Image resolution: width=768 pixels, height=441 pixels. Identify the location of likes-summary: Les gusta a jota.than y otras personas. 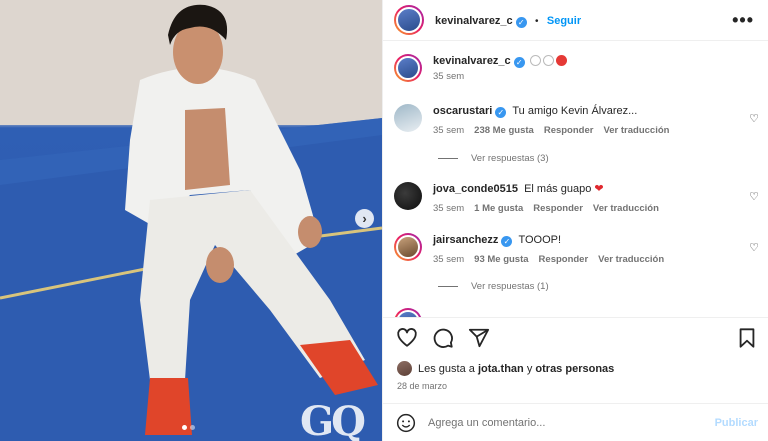
(505, 368).